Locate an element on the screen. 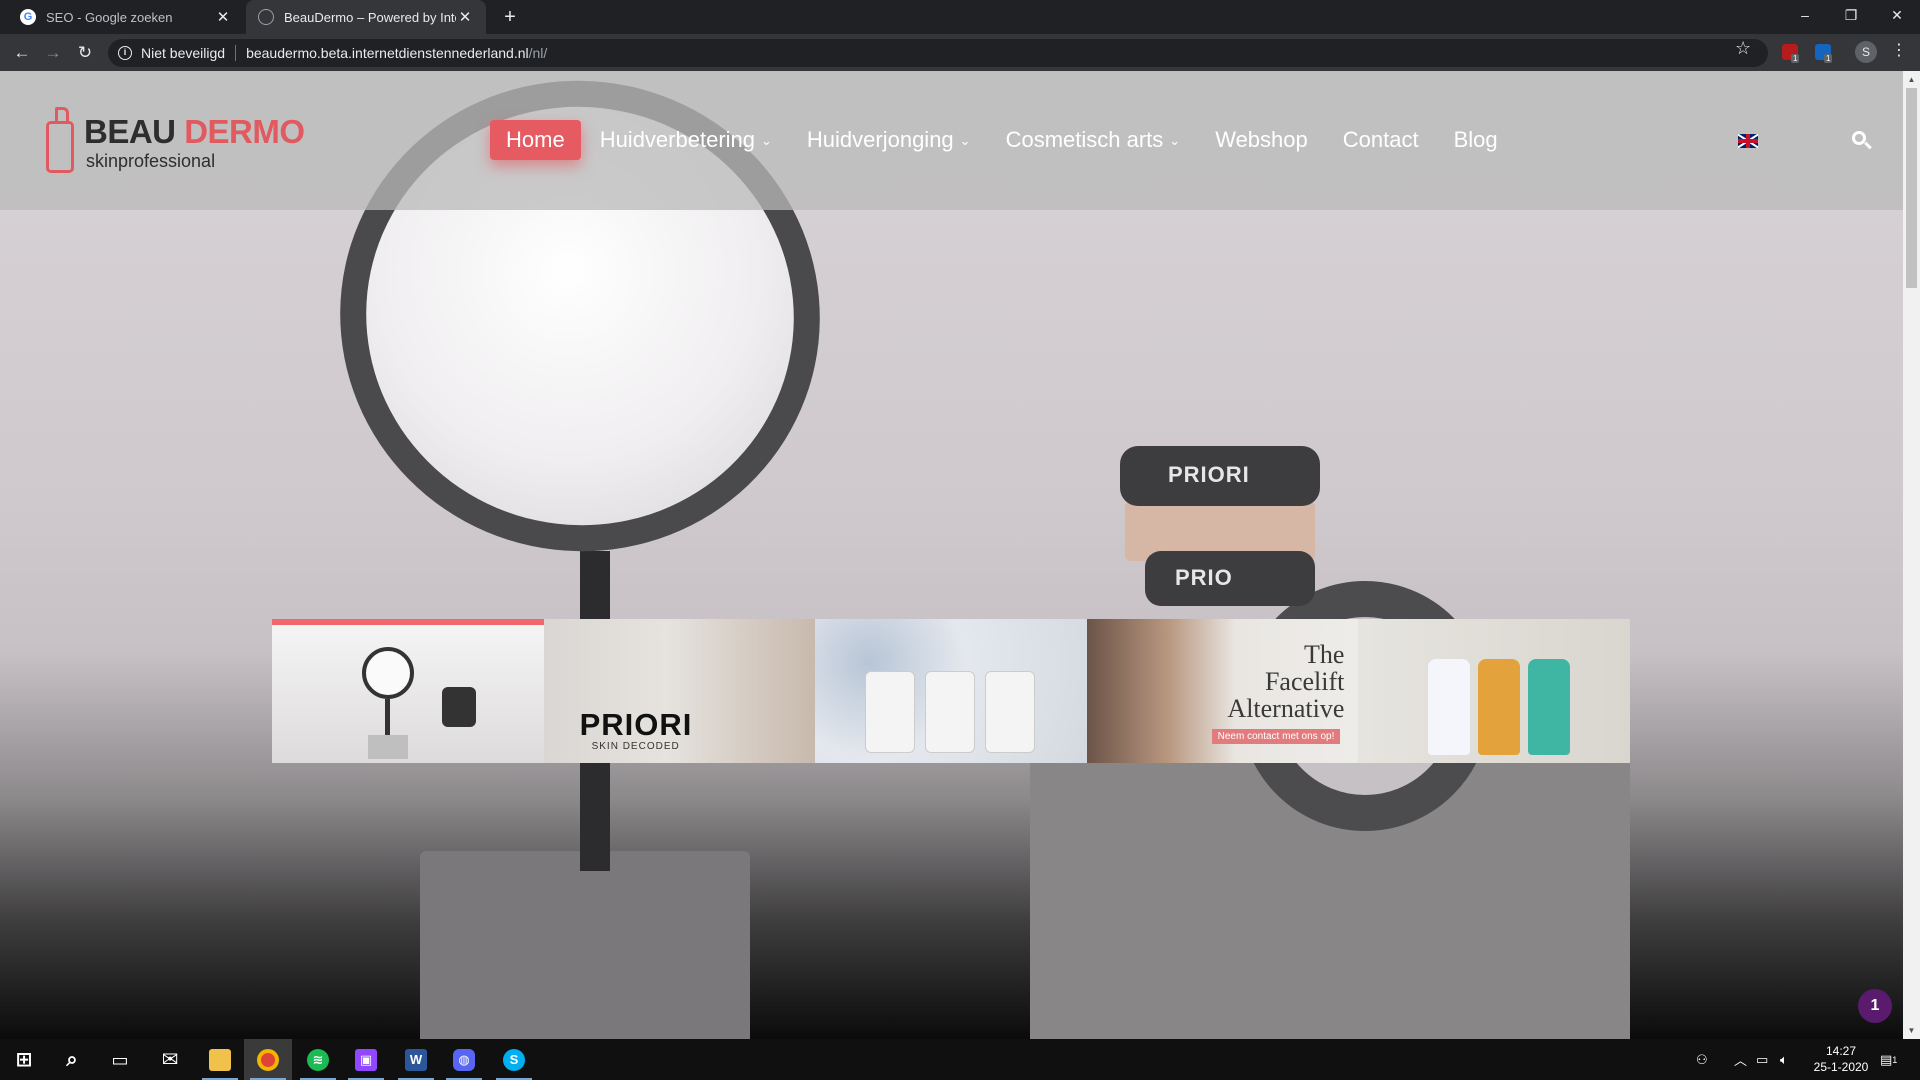 The width and height of the screenshot is (1920, 1080). jar-label: PRIORI is located at coordinates (1209, 474).